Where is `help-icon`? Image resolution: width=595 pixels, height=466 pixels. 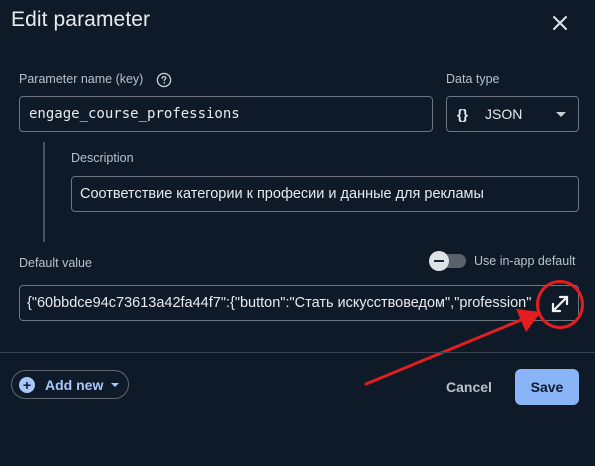
help-icon is located at coordinates (164, 80).